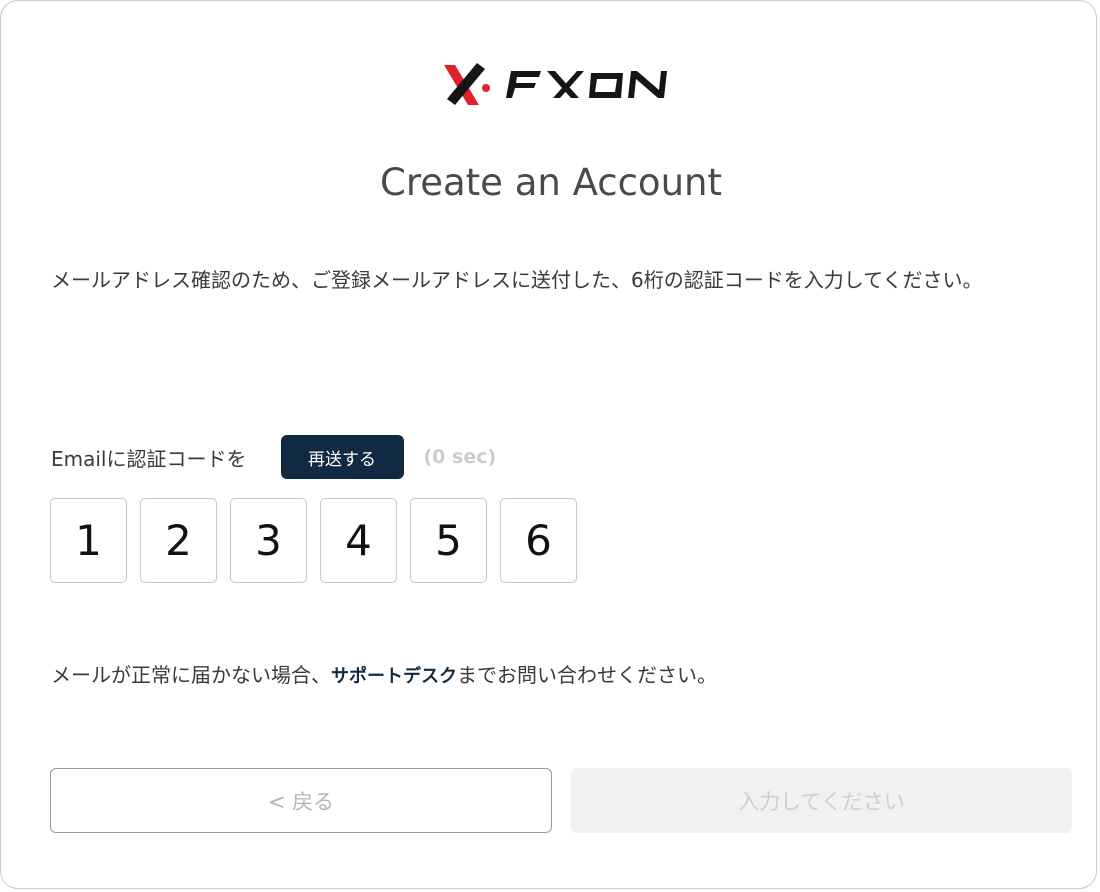 The height and width of the screenshot is (892, 1100). Describe the element at coordinates (149, 458) in the screenshot. I see `resend-label: Emailに認証コードを` at that location.